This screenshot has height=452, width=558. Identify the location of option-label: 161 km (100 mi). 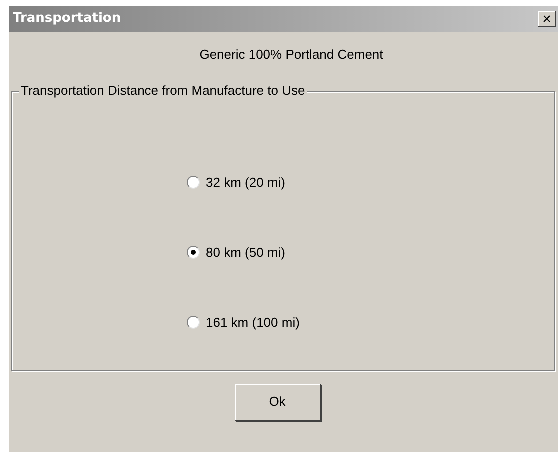
(253, 323).